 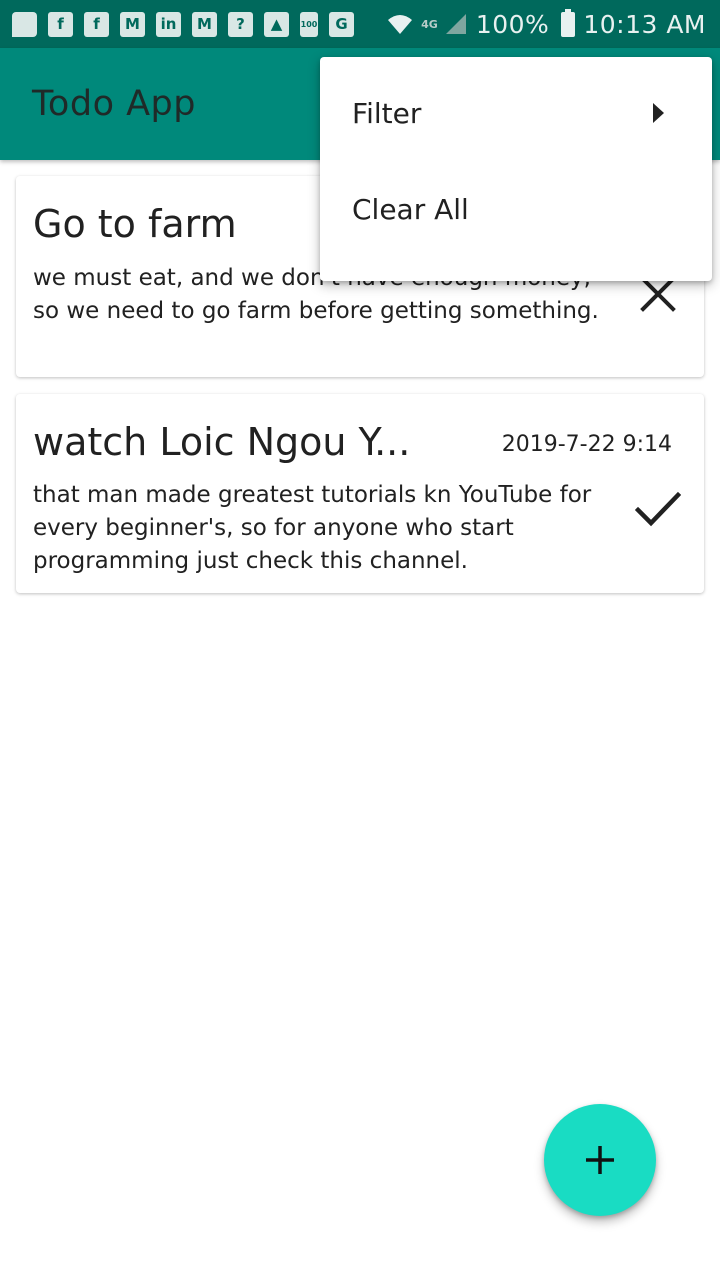 What do you see at coordinates (135, 224) in the screenshot?
I see `todo-title: Go to farm` at bounding box center [135, 224].